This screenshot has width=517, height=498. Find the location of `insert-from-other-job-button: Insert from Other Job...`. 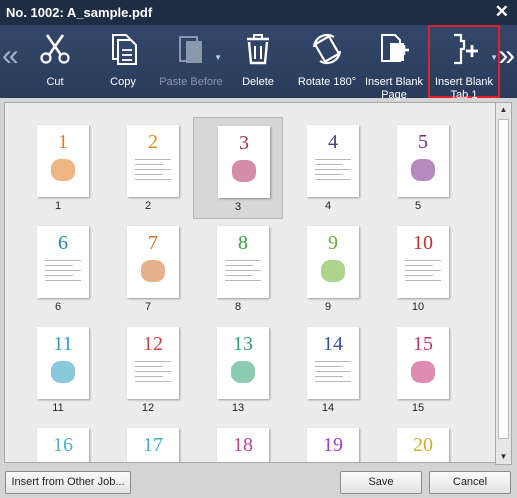

insert-from-other-job-button: Insert from Other Job... is located at coordinates (68, 482).